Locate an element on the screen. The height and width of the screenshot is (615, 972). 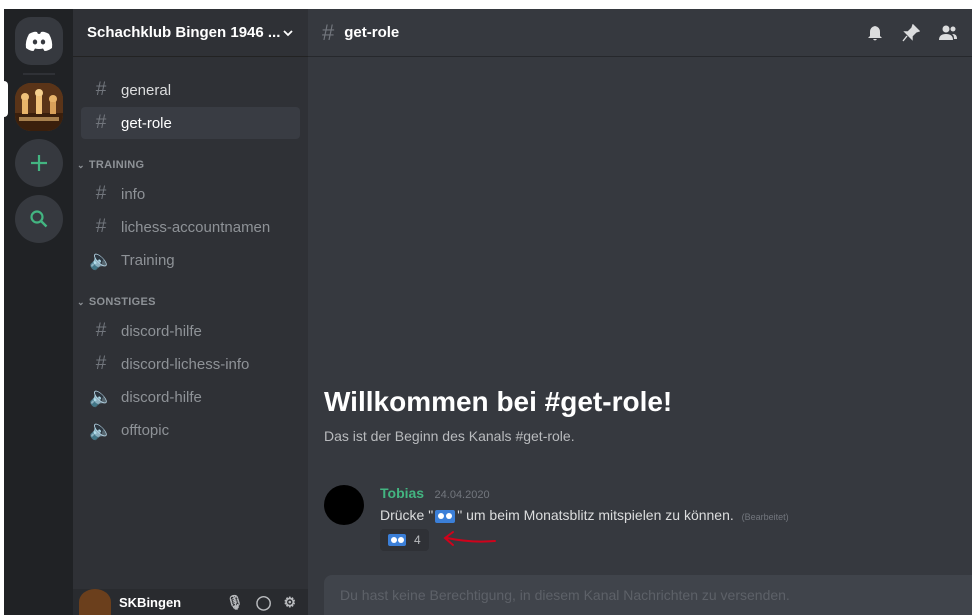
username: SKBingen is located at coordinates (150, 602).